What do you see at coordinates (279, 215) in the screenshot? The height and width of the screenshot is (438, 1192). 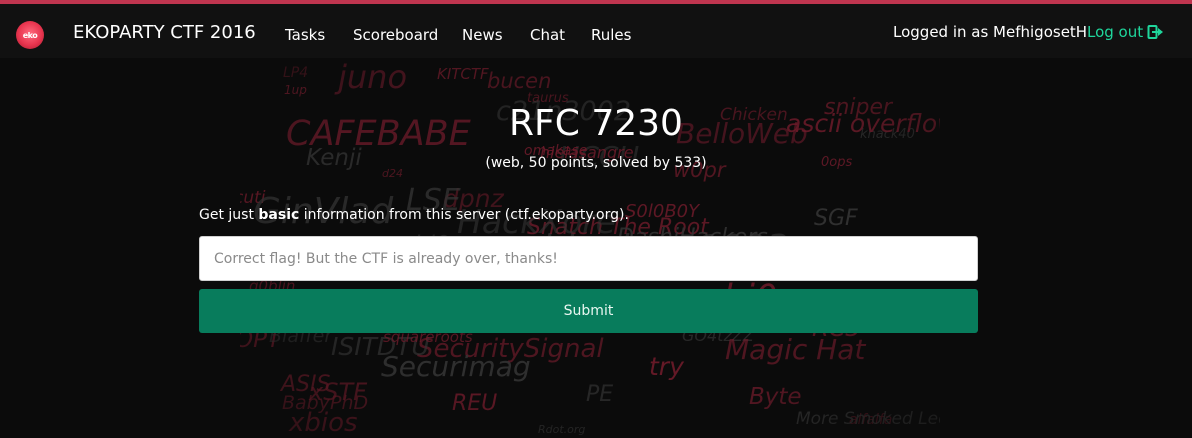 I see `description-bold: basic` at bounding box center [279, 215].